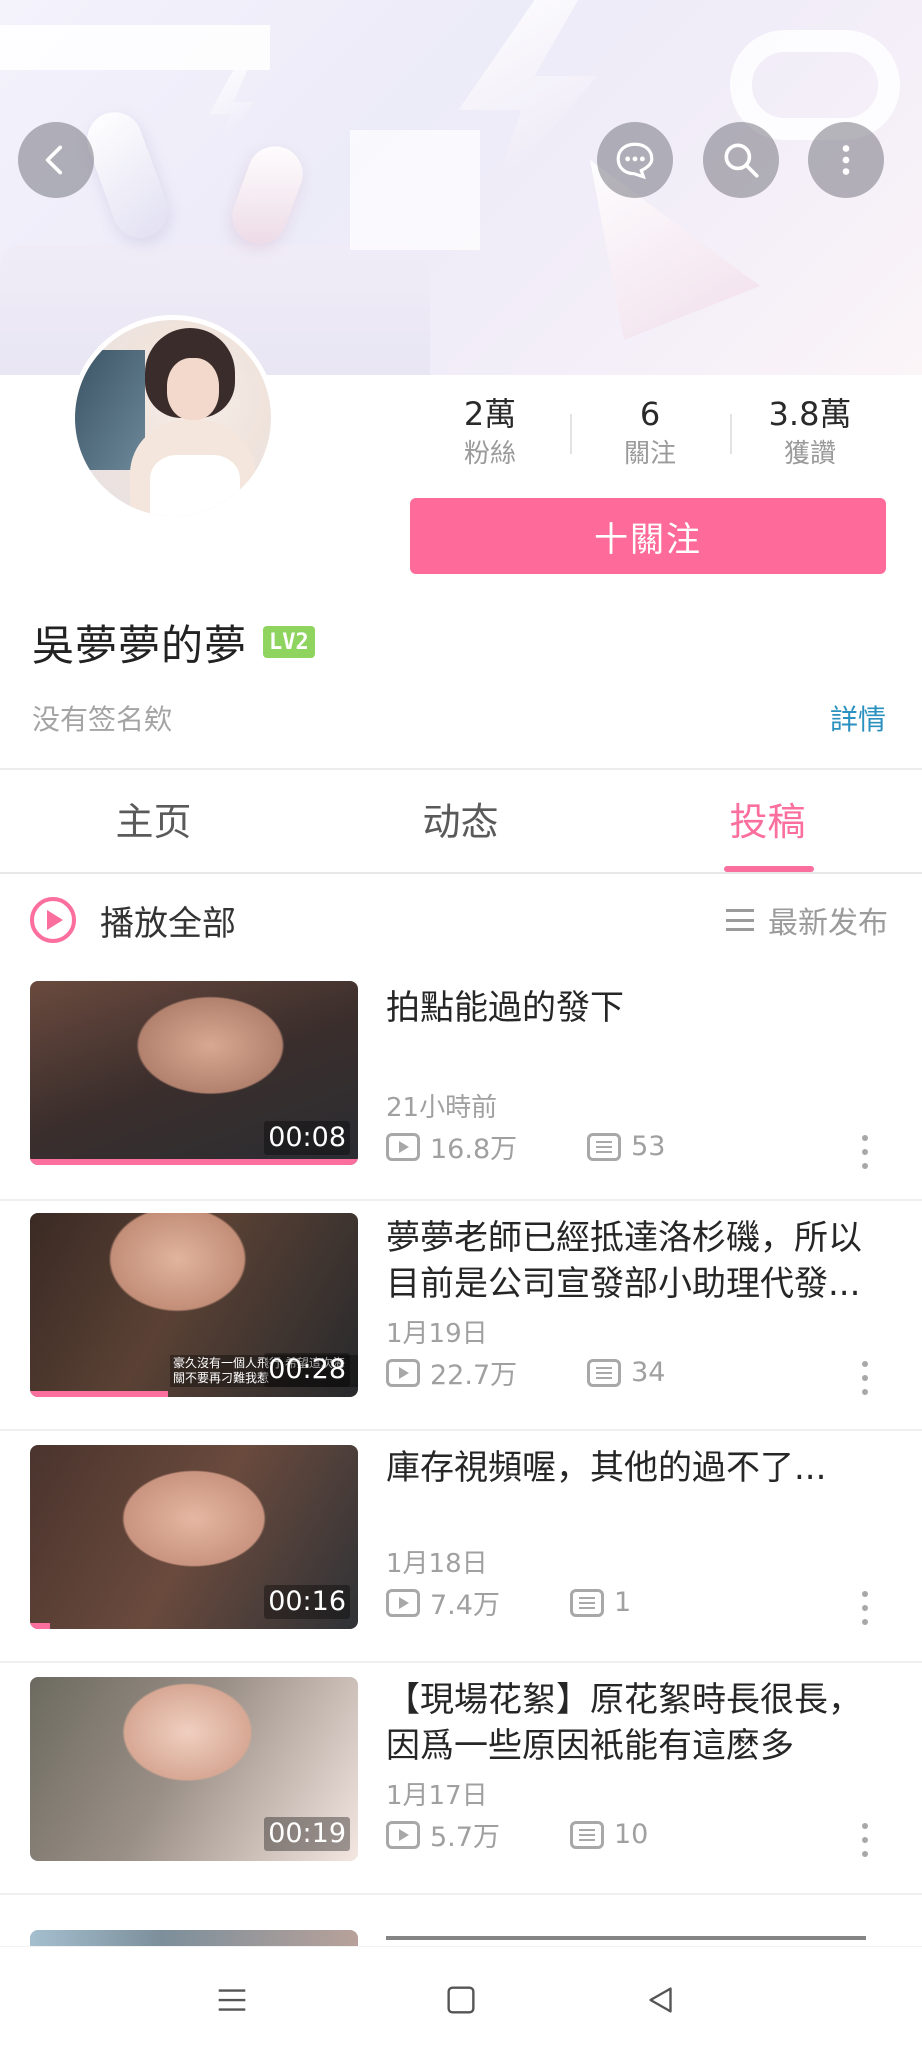 Image resolution: width=922 pixels, height=2048 pixels. Describe the element at coordinates (490, 414) in the screenshot. I see `stat-value: 2萬` at that location.